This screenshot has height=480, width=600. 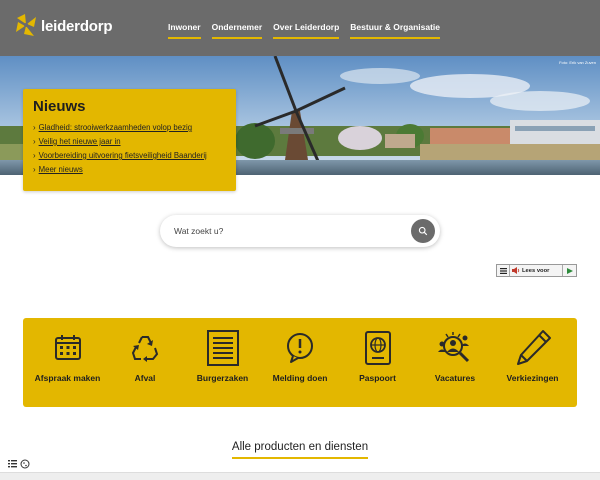 What do you see at coordinates (237, 30) in the screenshot?
I see `nav-ondernemer: Ondernemer` at bounding box center [237, 30].